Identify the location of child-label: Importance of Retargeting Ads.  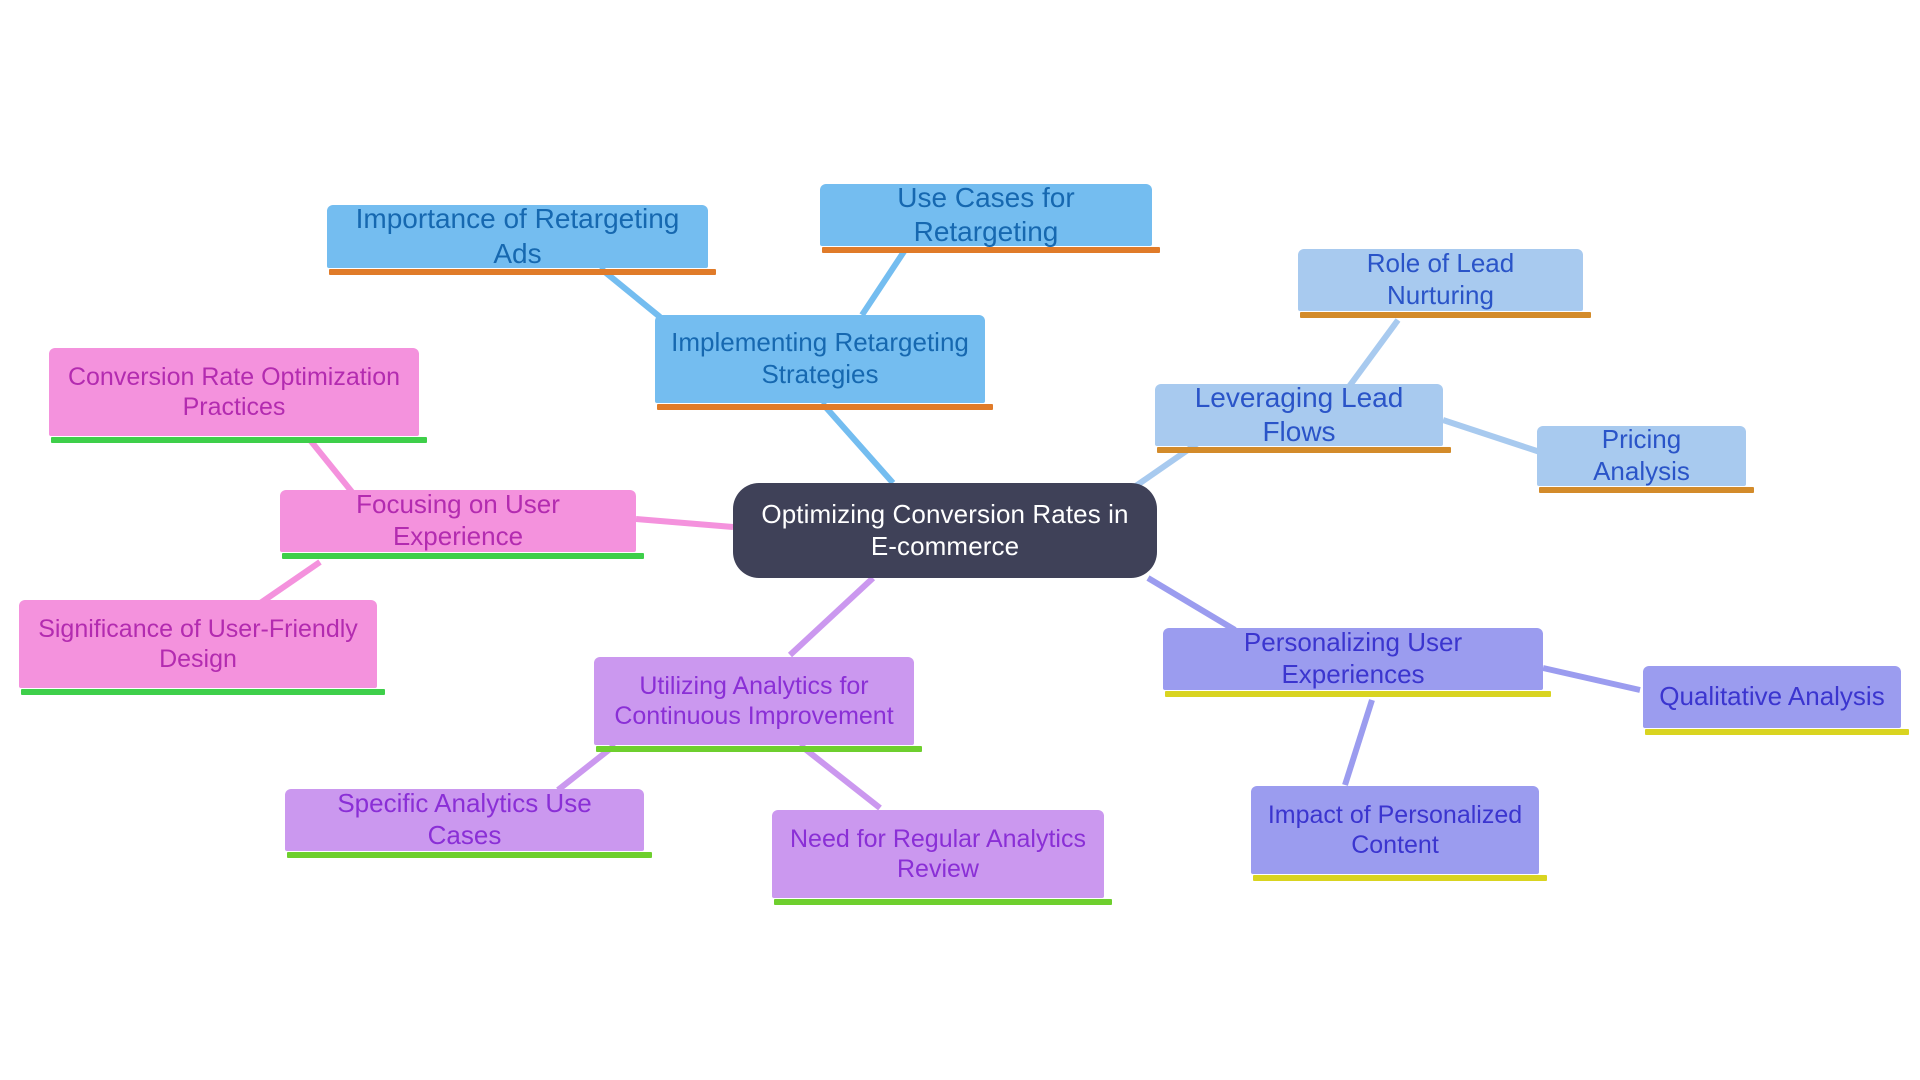
(517, 236).